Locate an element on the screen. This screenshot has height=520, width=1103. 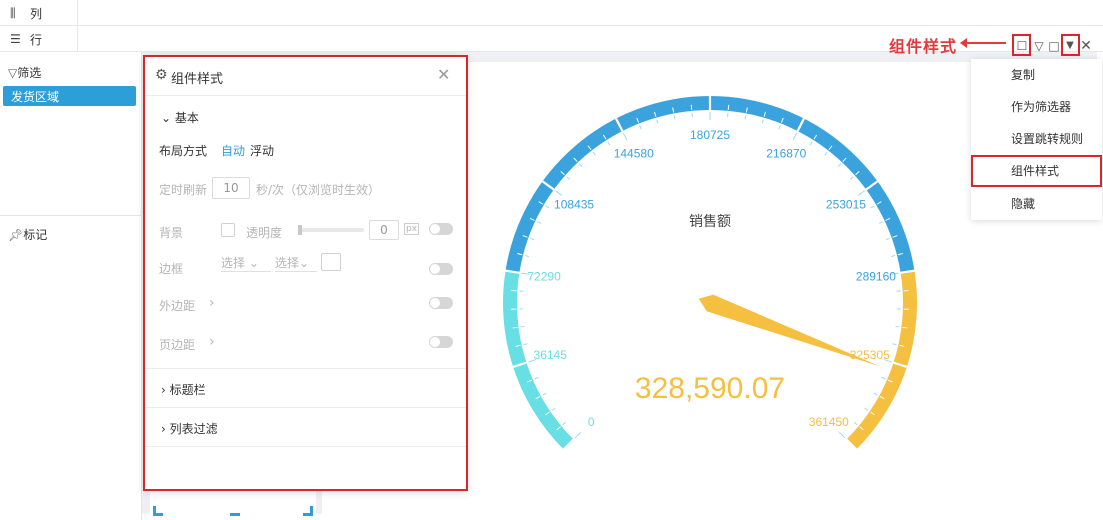
gauge-tick-label: 36145 is located at coordinates (551, 355).